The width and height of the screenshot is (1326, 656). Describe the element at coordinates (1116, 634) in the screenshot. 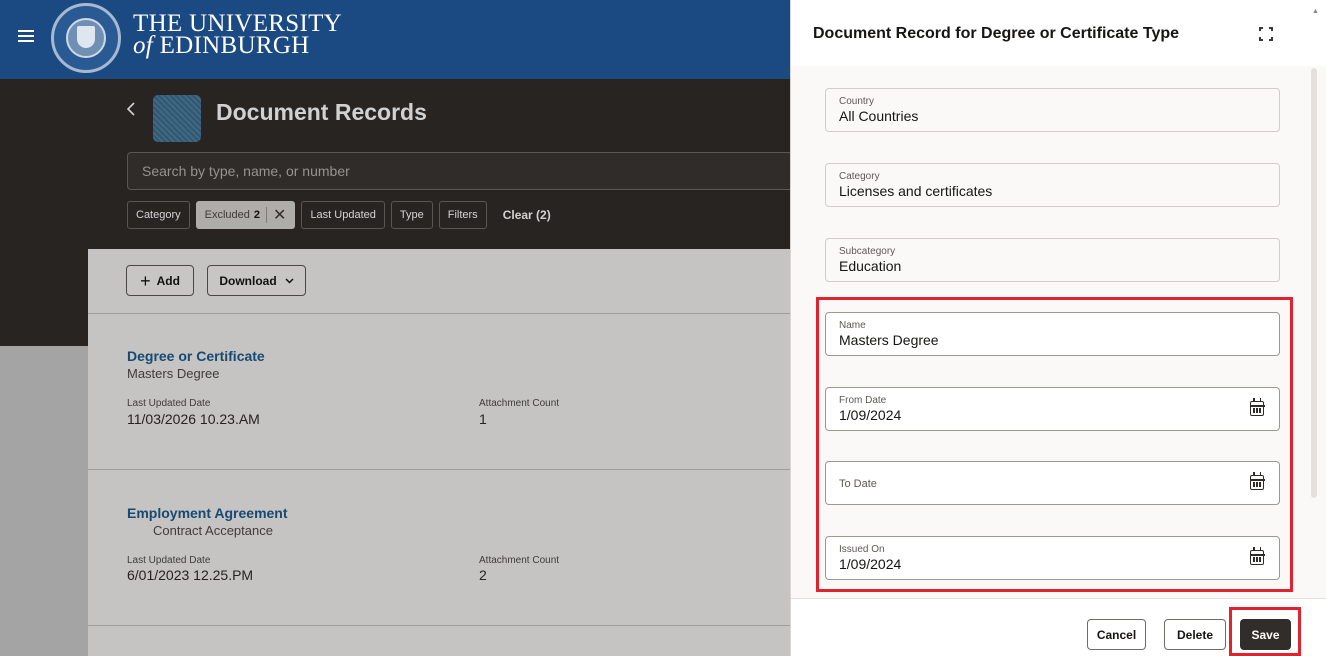

I see `cancel-button: Cancel` at that location.